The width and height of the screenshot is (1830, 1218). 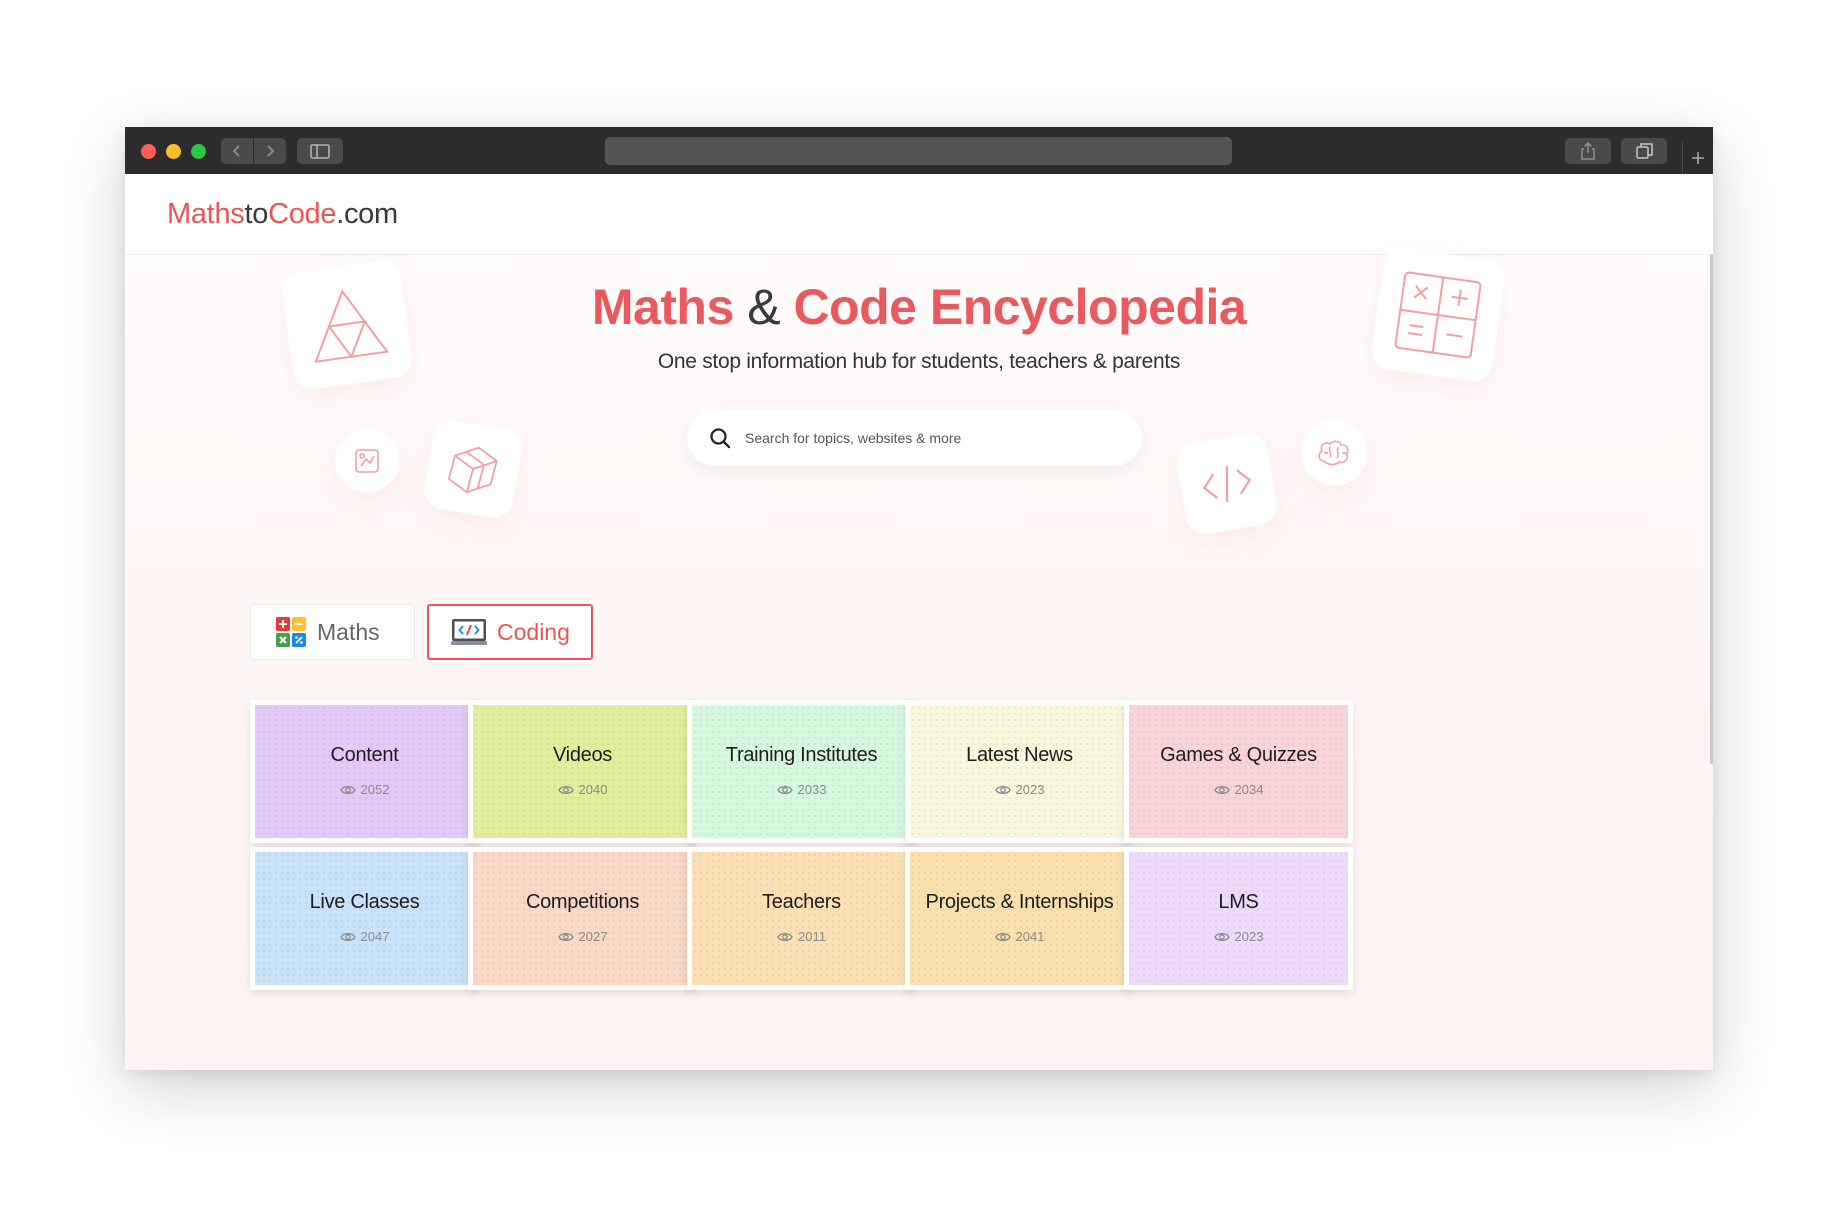 What do you see at coordinates (148, 151) in the screenshot?
I see `close-window-button` at bounding box center [148, 151].